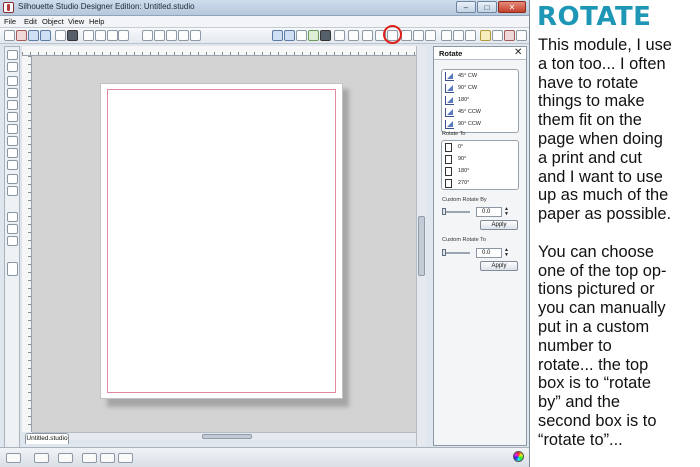 The height and width of the screenshot is (467, 700). I want to click on eraser-tool-icon, so click(12, 179).